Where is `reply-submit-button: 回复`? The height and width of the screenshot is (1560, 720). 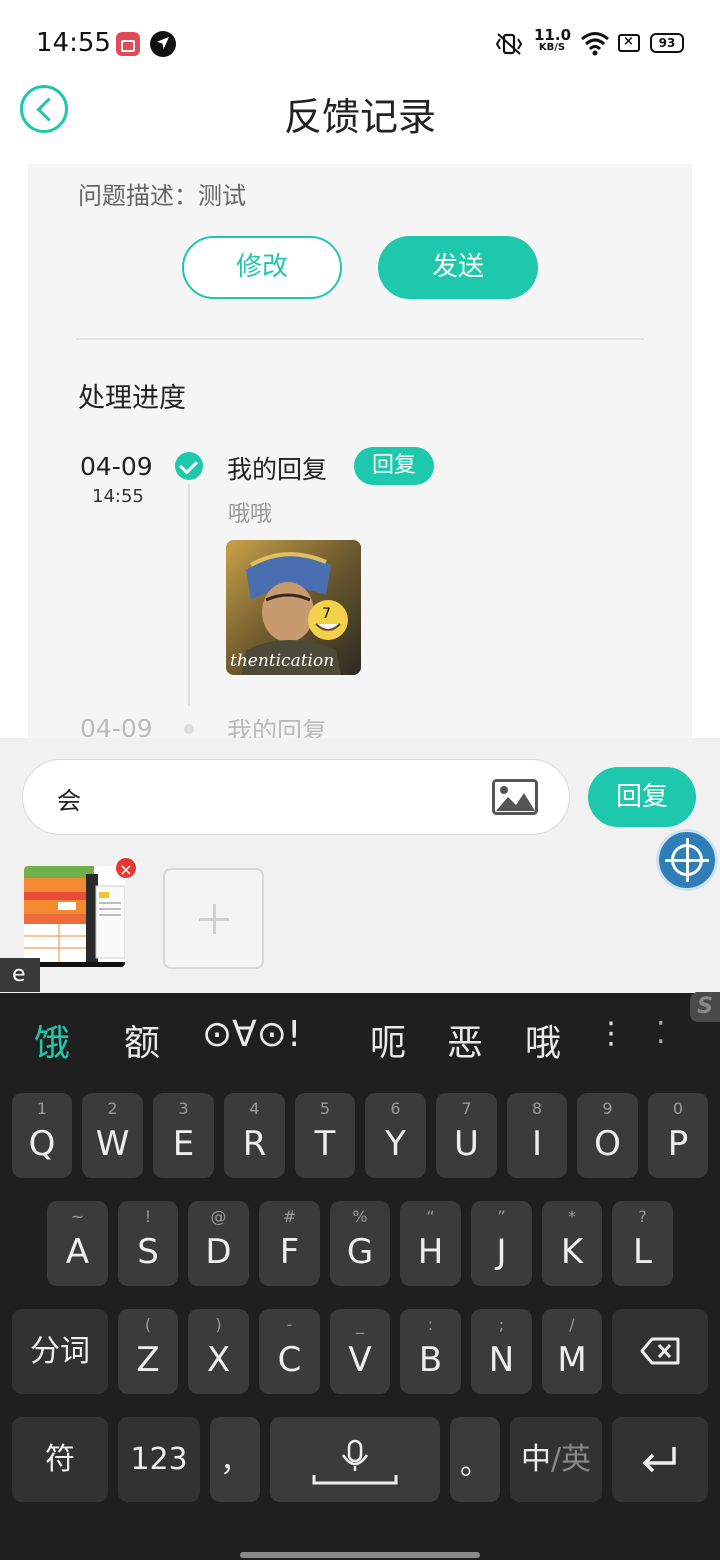
reply-submit-button: 回复 is located at coordinates (642, 797).